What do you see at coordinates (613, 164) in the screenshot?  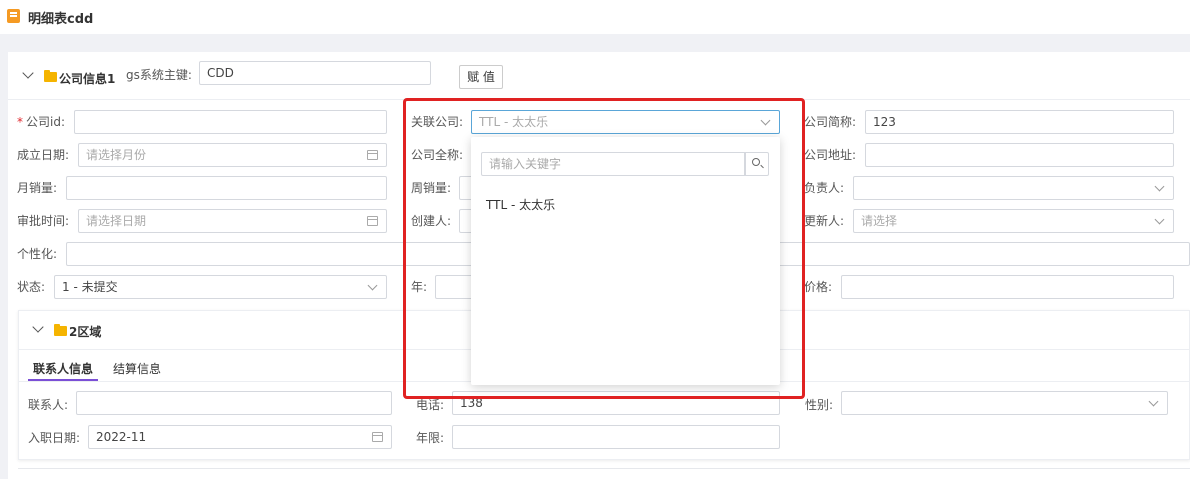 I see `dropdown-search-input: 请输入关键字` at bounding box center [613, 164].